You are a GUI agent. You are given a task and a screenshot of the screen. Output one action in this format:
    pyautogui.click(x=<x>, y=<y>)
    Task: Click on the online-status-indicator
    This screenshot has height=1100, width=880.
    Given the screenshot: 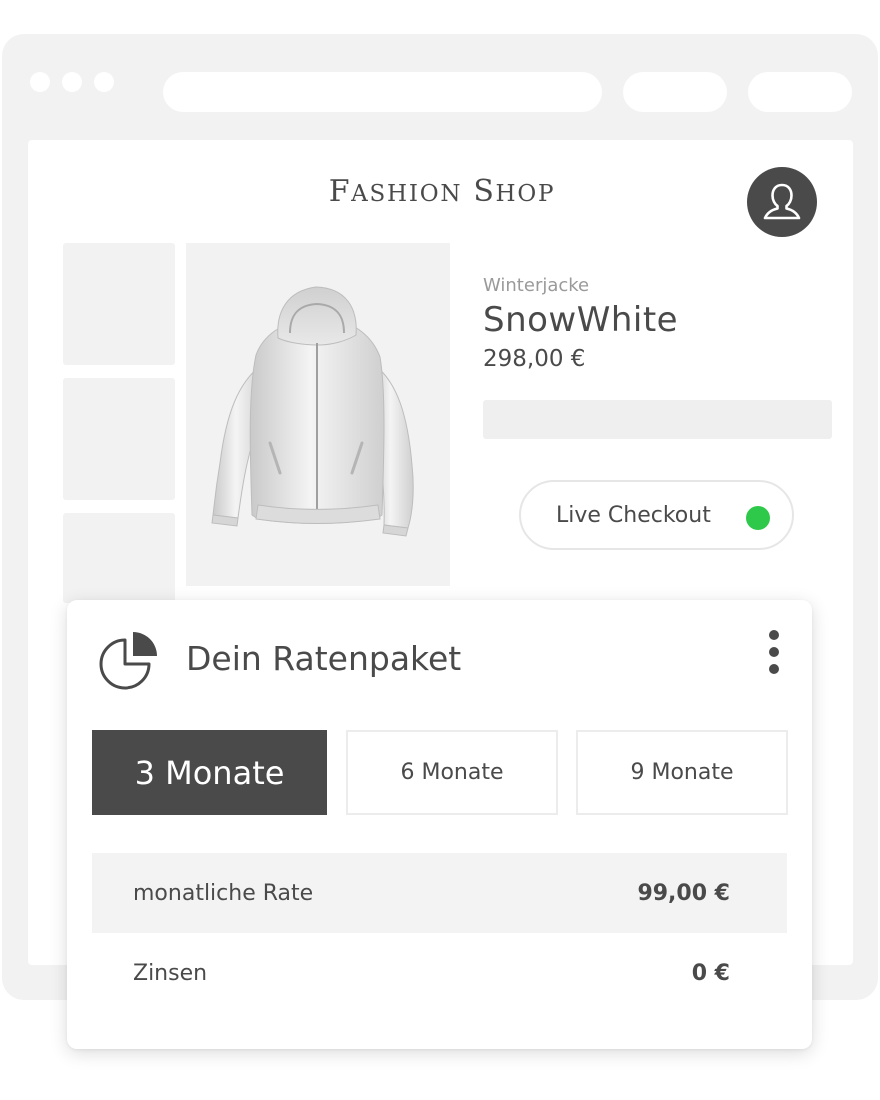 What is the action you would take?
    pyautogui.click(x=758, y=518)
    